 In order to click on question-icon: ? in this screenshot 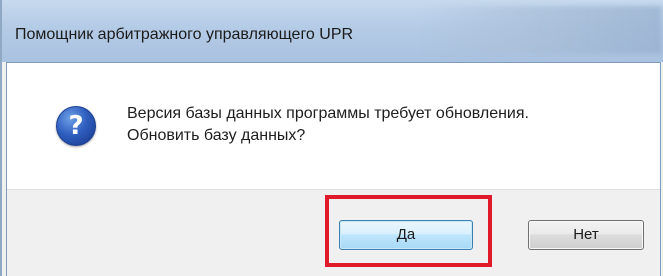, I will do `click(76, 126)`.